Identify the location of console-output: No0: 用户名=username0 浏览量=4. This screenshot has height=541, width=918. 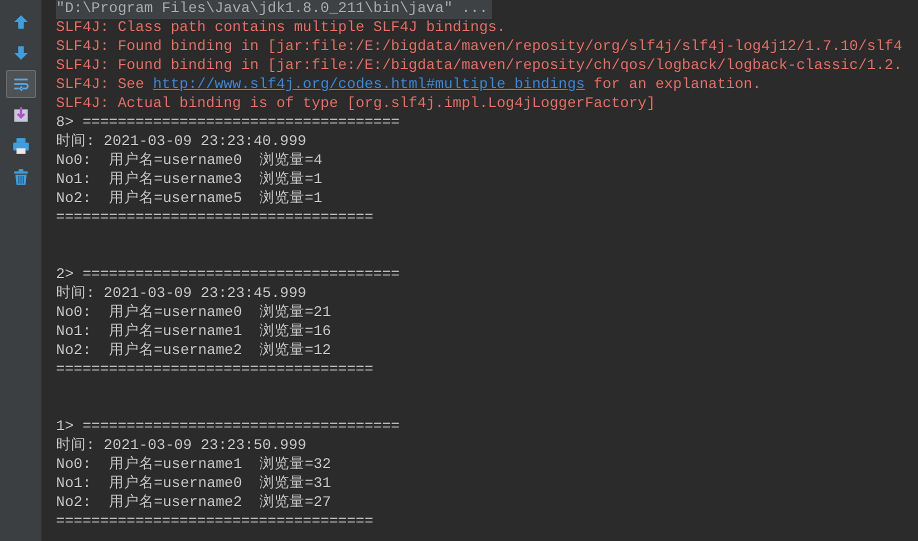
(189, 161).